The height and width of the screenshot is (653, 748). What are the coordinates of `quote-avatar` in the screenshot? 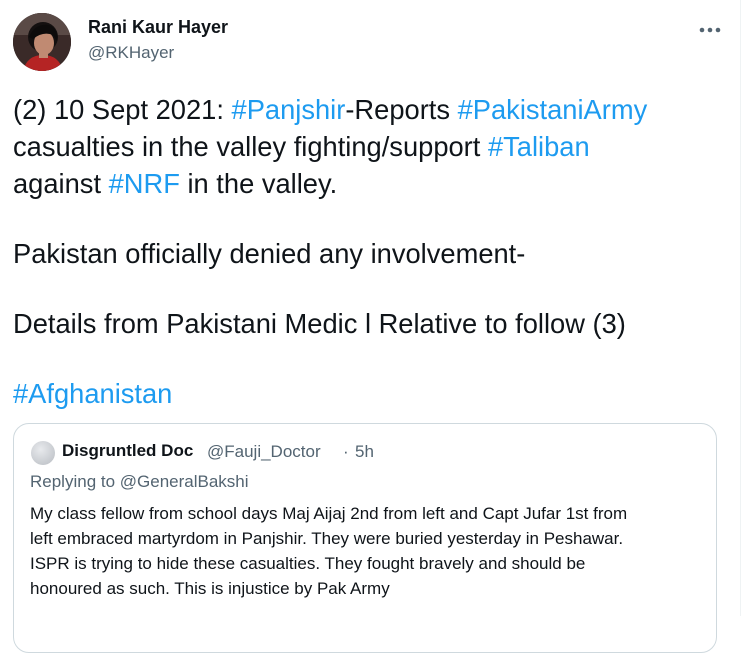 It's located at (43, 453).